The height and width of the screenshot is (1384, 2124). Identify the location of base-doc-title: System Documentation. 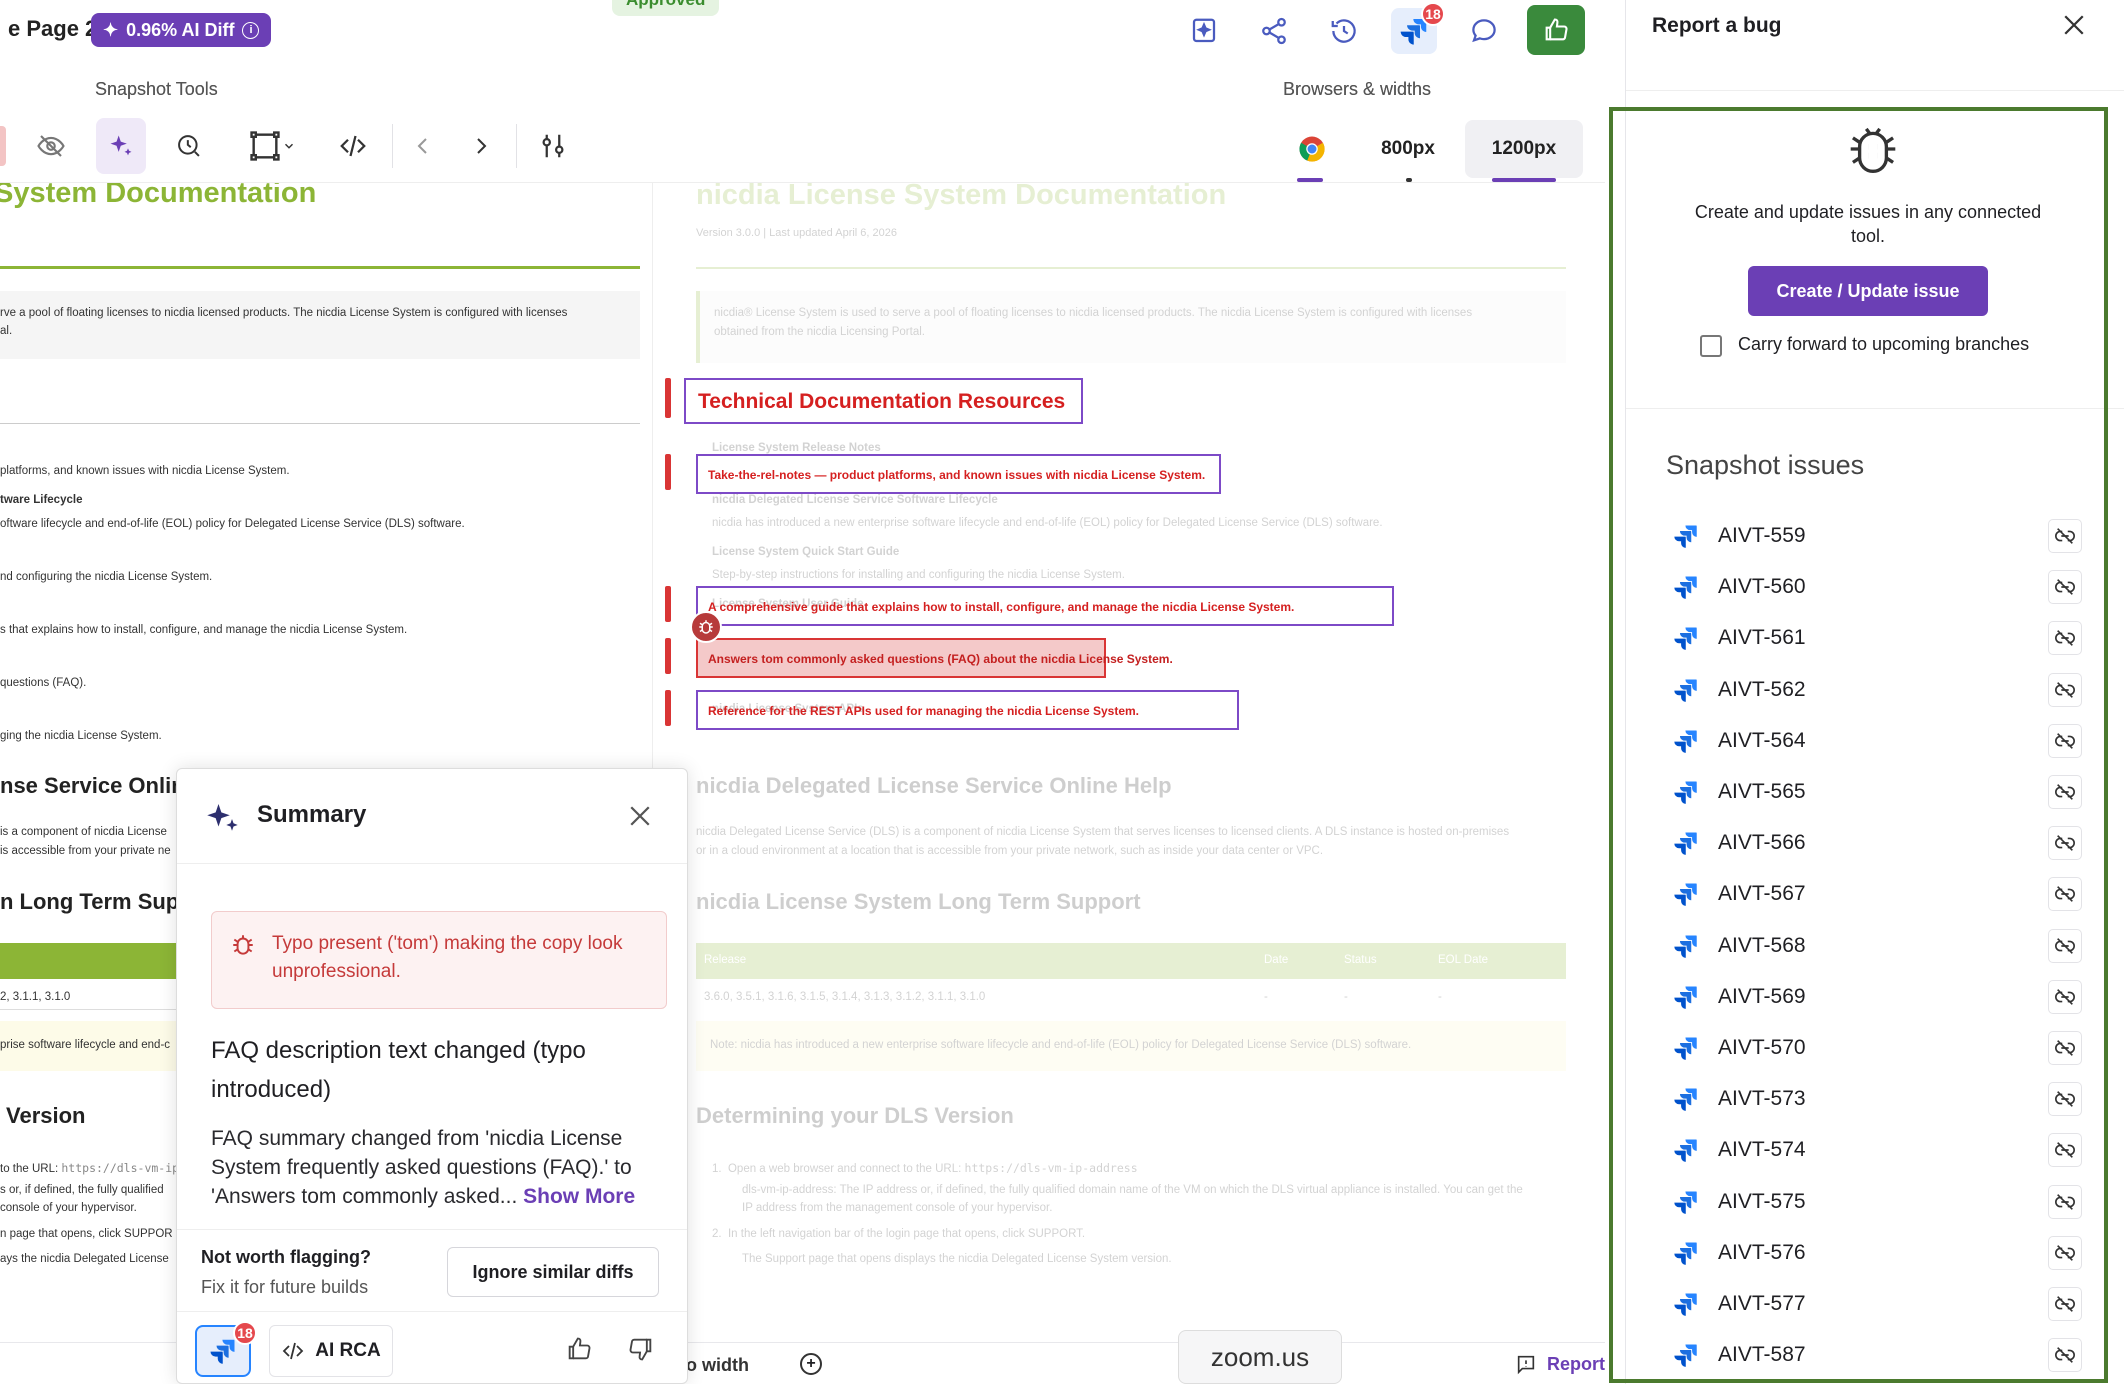
(158, 196).